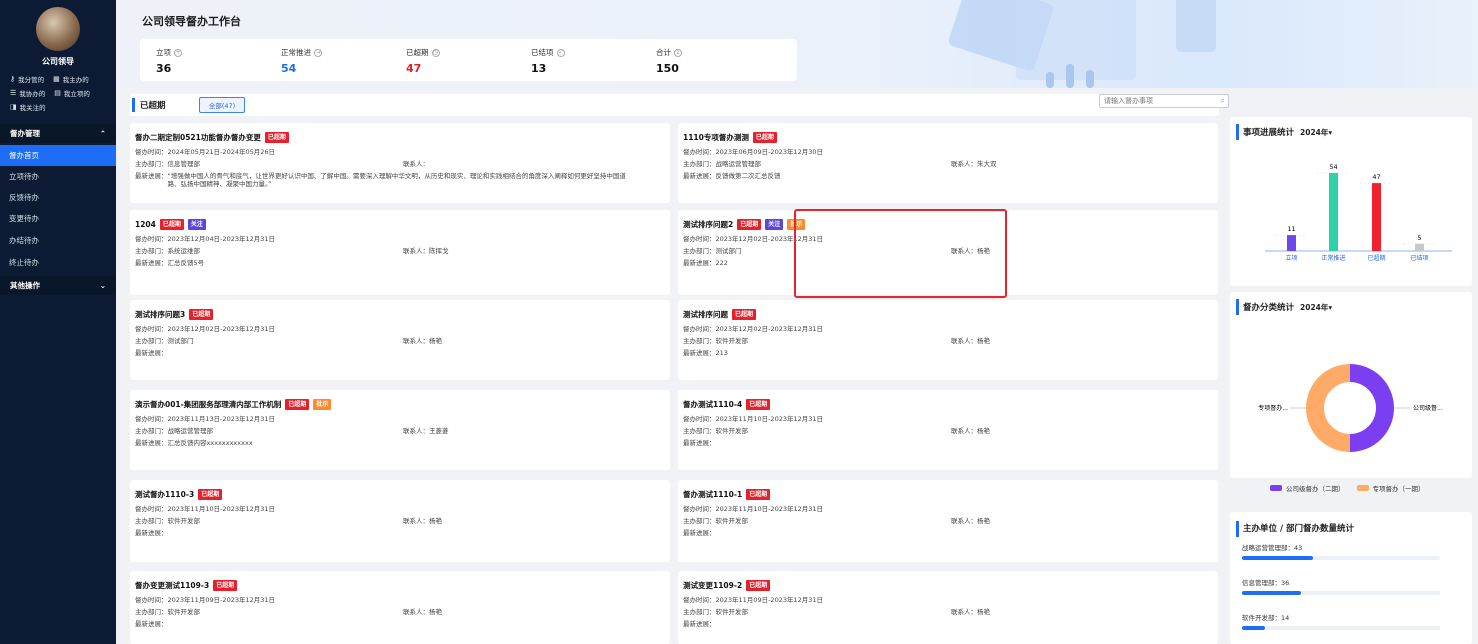 The width and height of the screenshot is (1478, 644). Describe the element at coordinates (289, 68) in the screenshot. I see `stat-value: 54` at that location.